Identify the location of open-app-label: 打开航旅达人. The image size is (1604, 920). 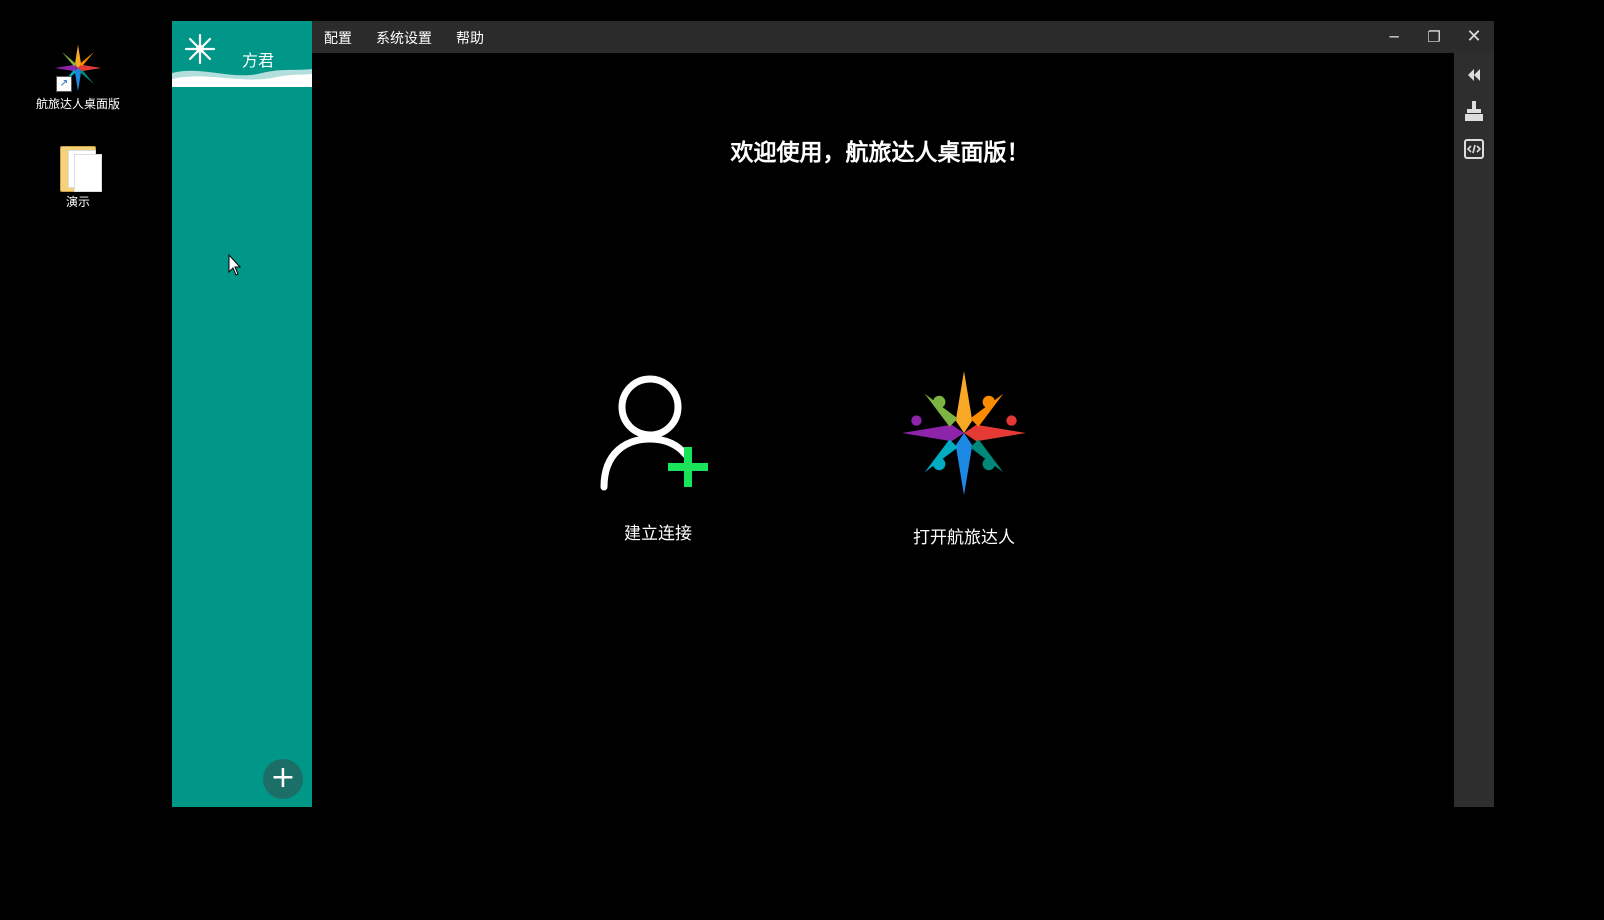
(964, 538).